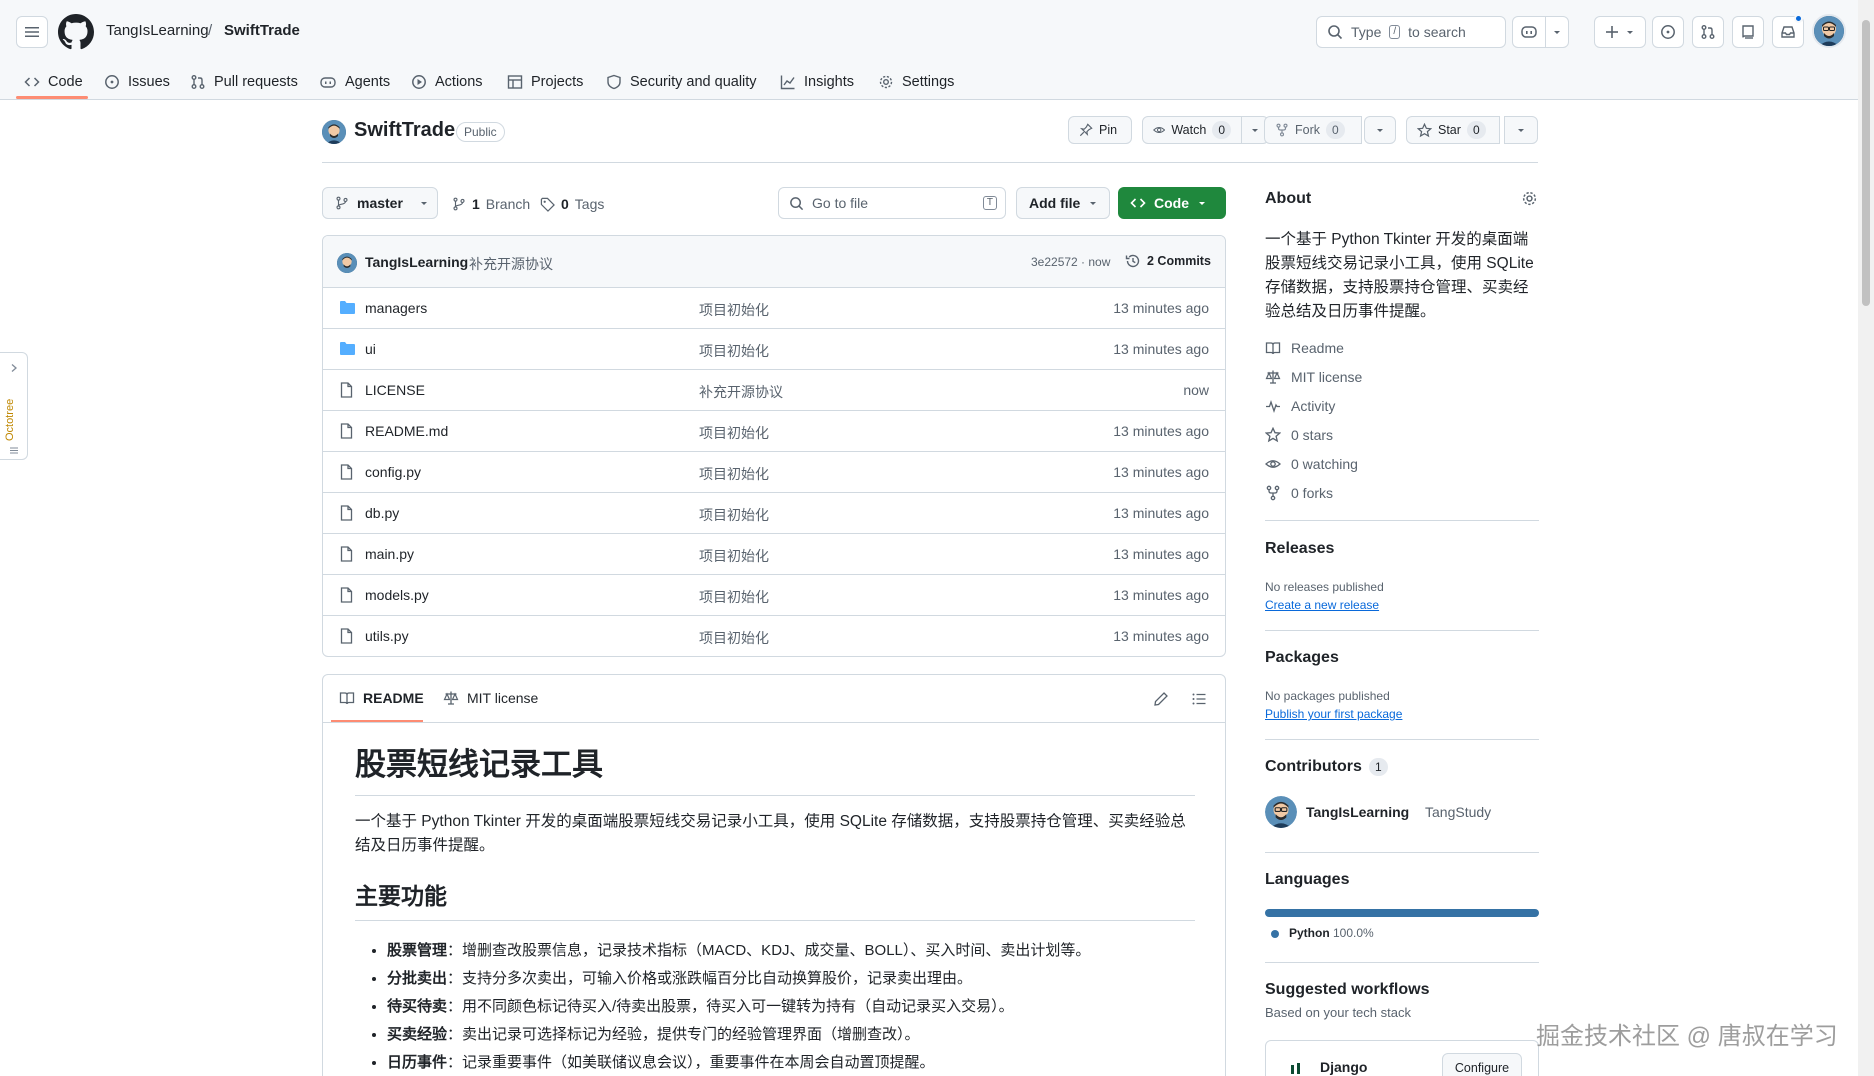 This screenshot has width=1874, height=1076. I want to click on page-scrollbar, so click(1866, 538).